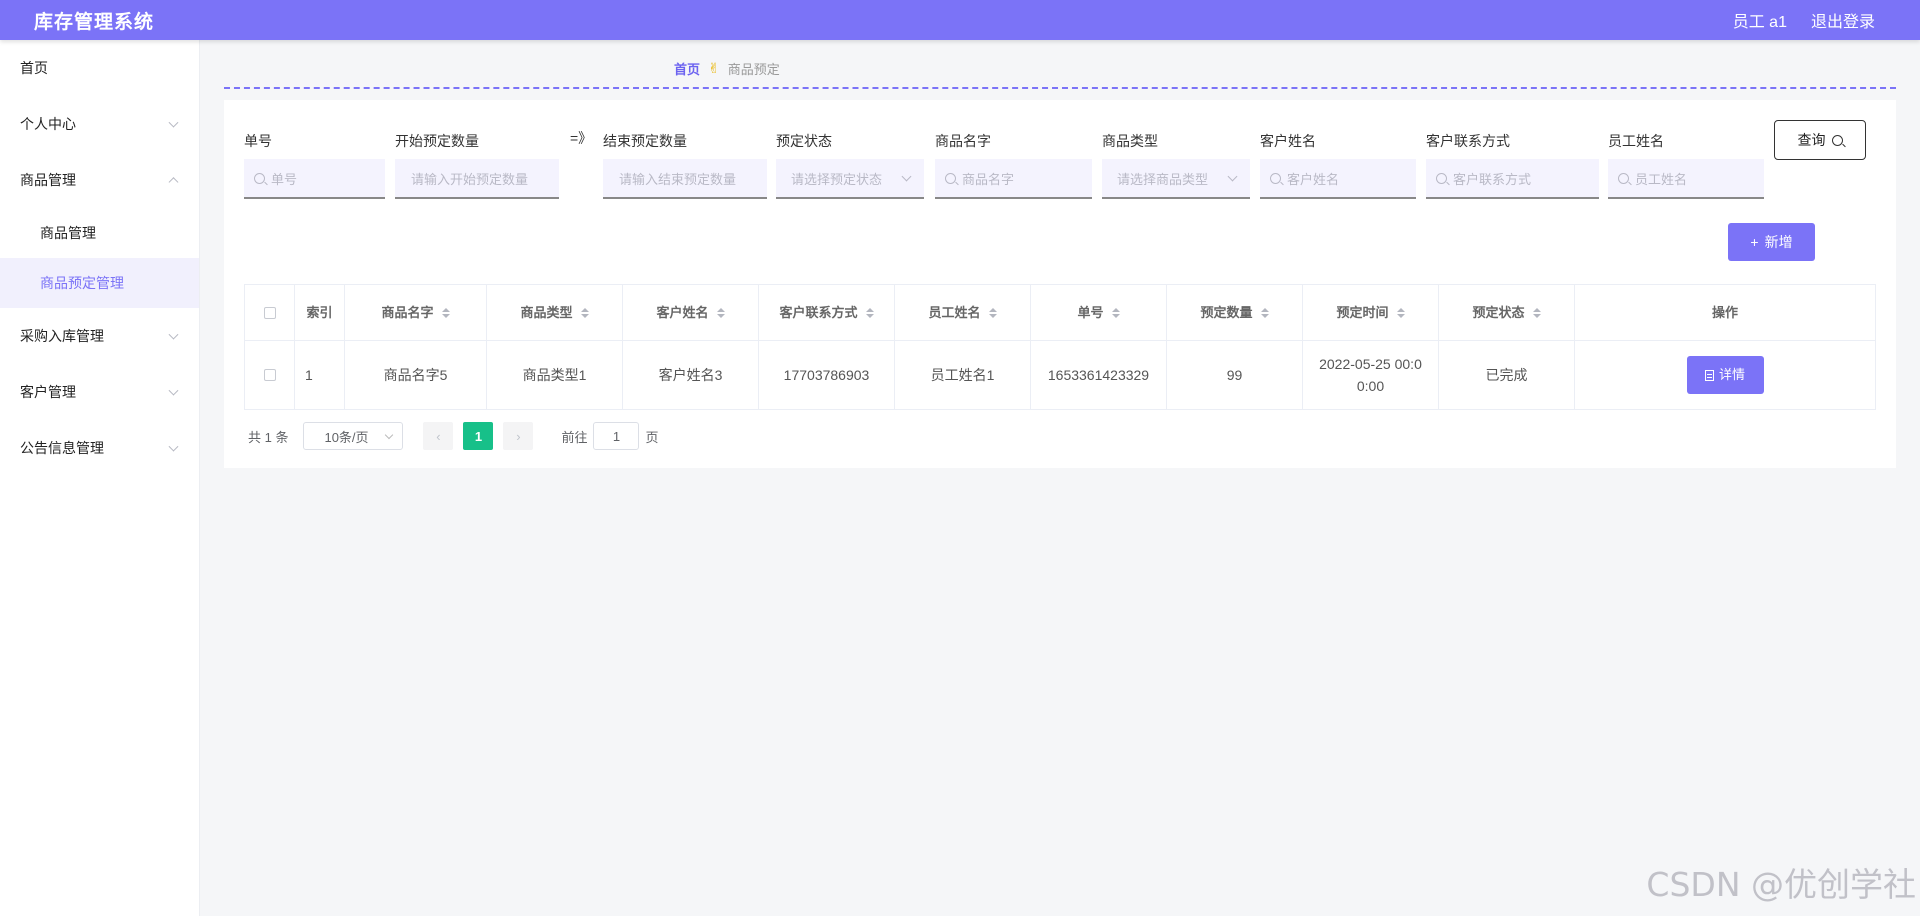 The width and height of the screenshot is (1920, 916). What do you see at coordinates (546, 312) in the screenshot?
I see `header-goods-type-label: 商品类型` at bounding box center [546, 312].